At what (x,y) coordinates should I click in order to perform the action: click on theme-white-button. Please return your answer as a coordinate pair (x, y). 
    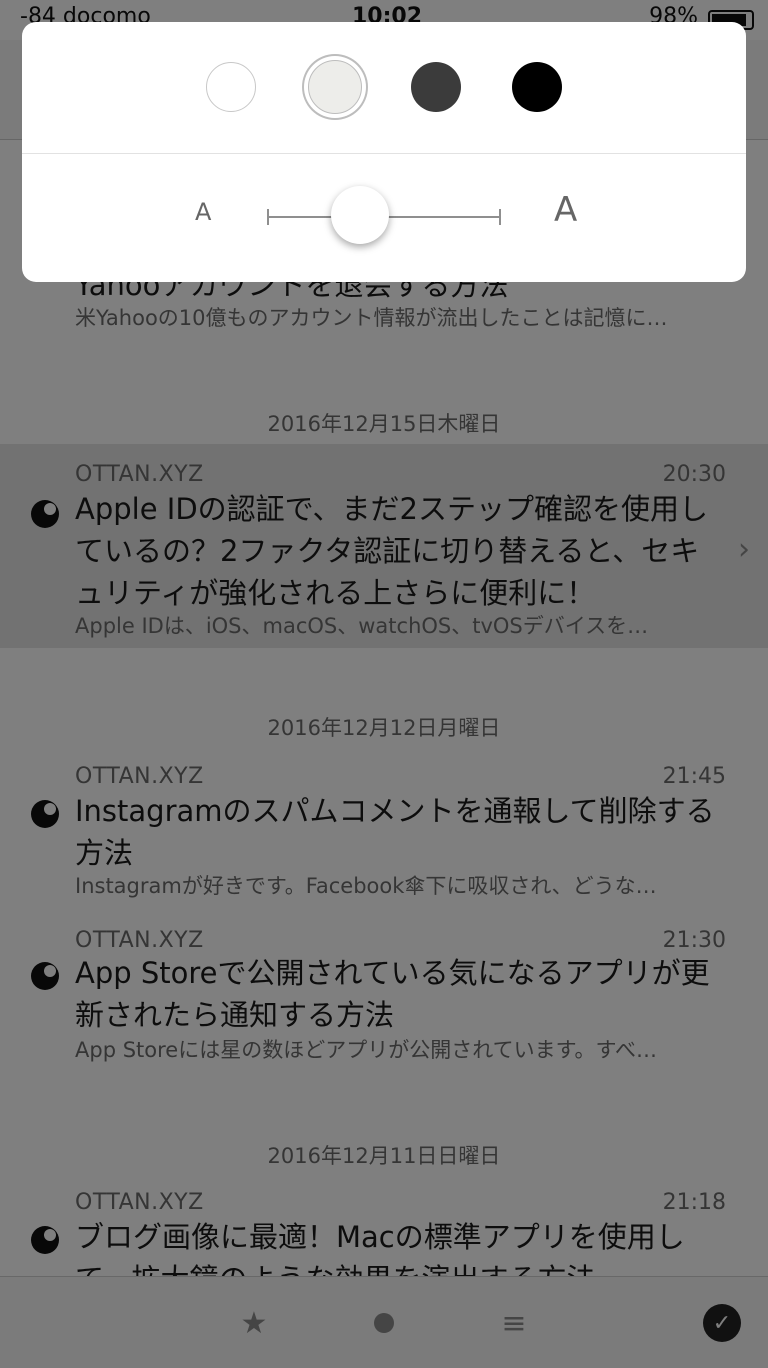
    Looking at the image, I should click on (231, 87).